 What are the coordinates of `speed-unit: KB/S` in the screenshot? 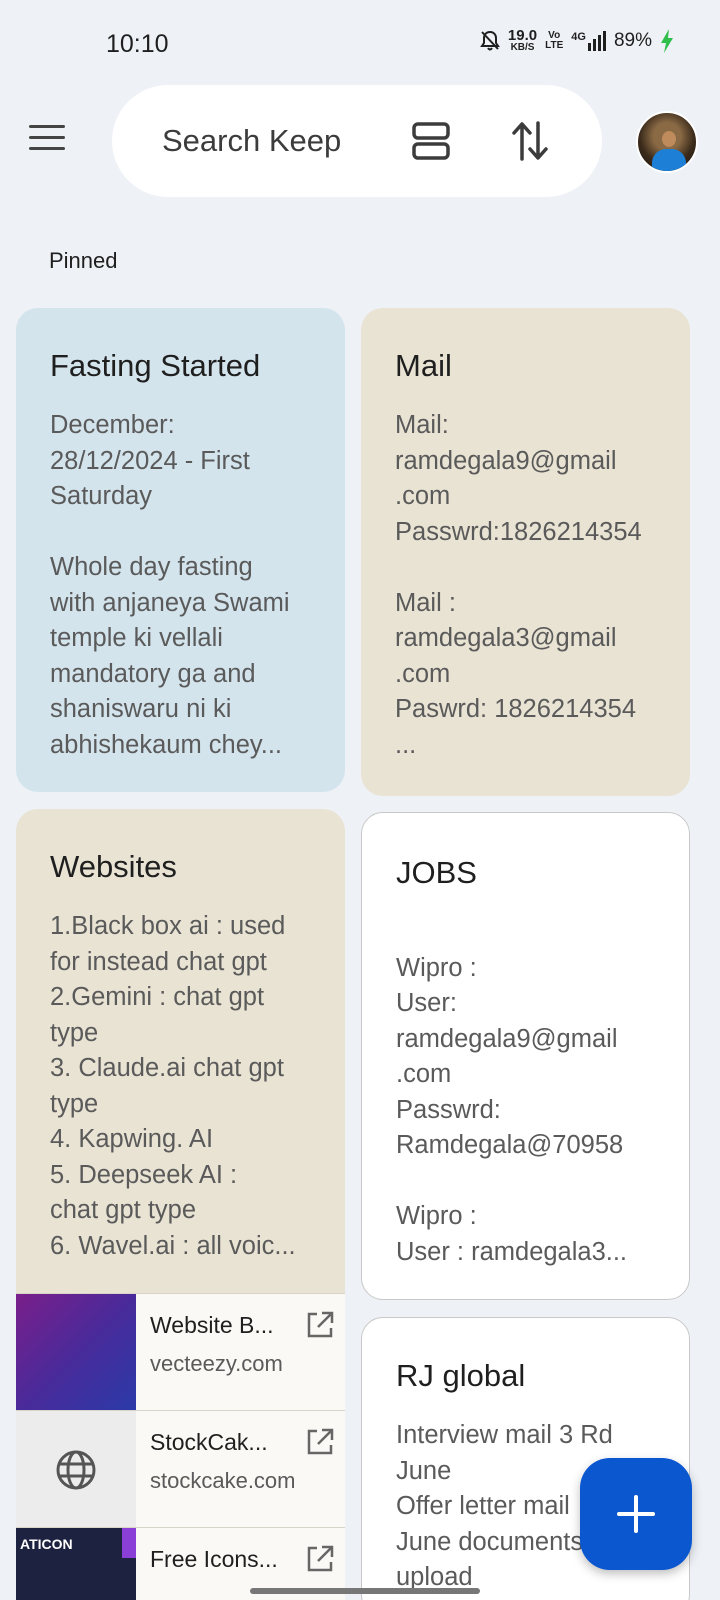 It's located at (522, 47).